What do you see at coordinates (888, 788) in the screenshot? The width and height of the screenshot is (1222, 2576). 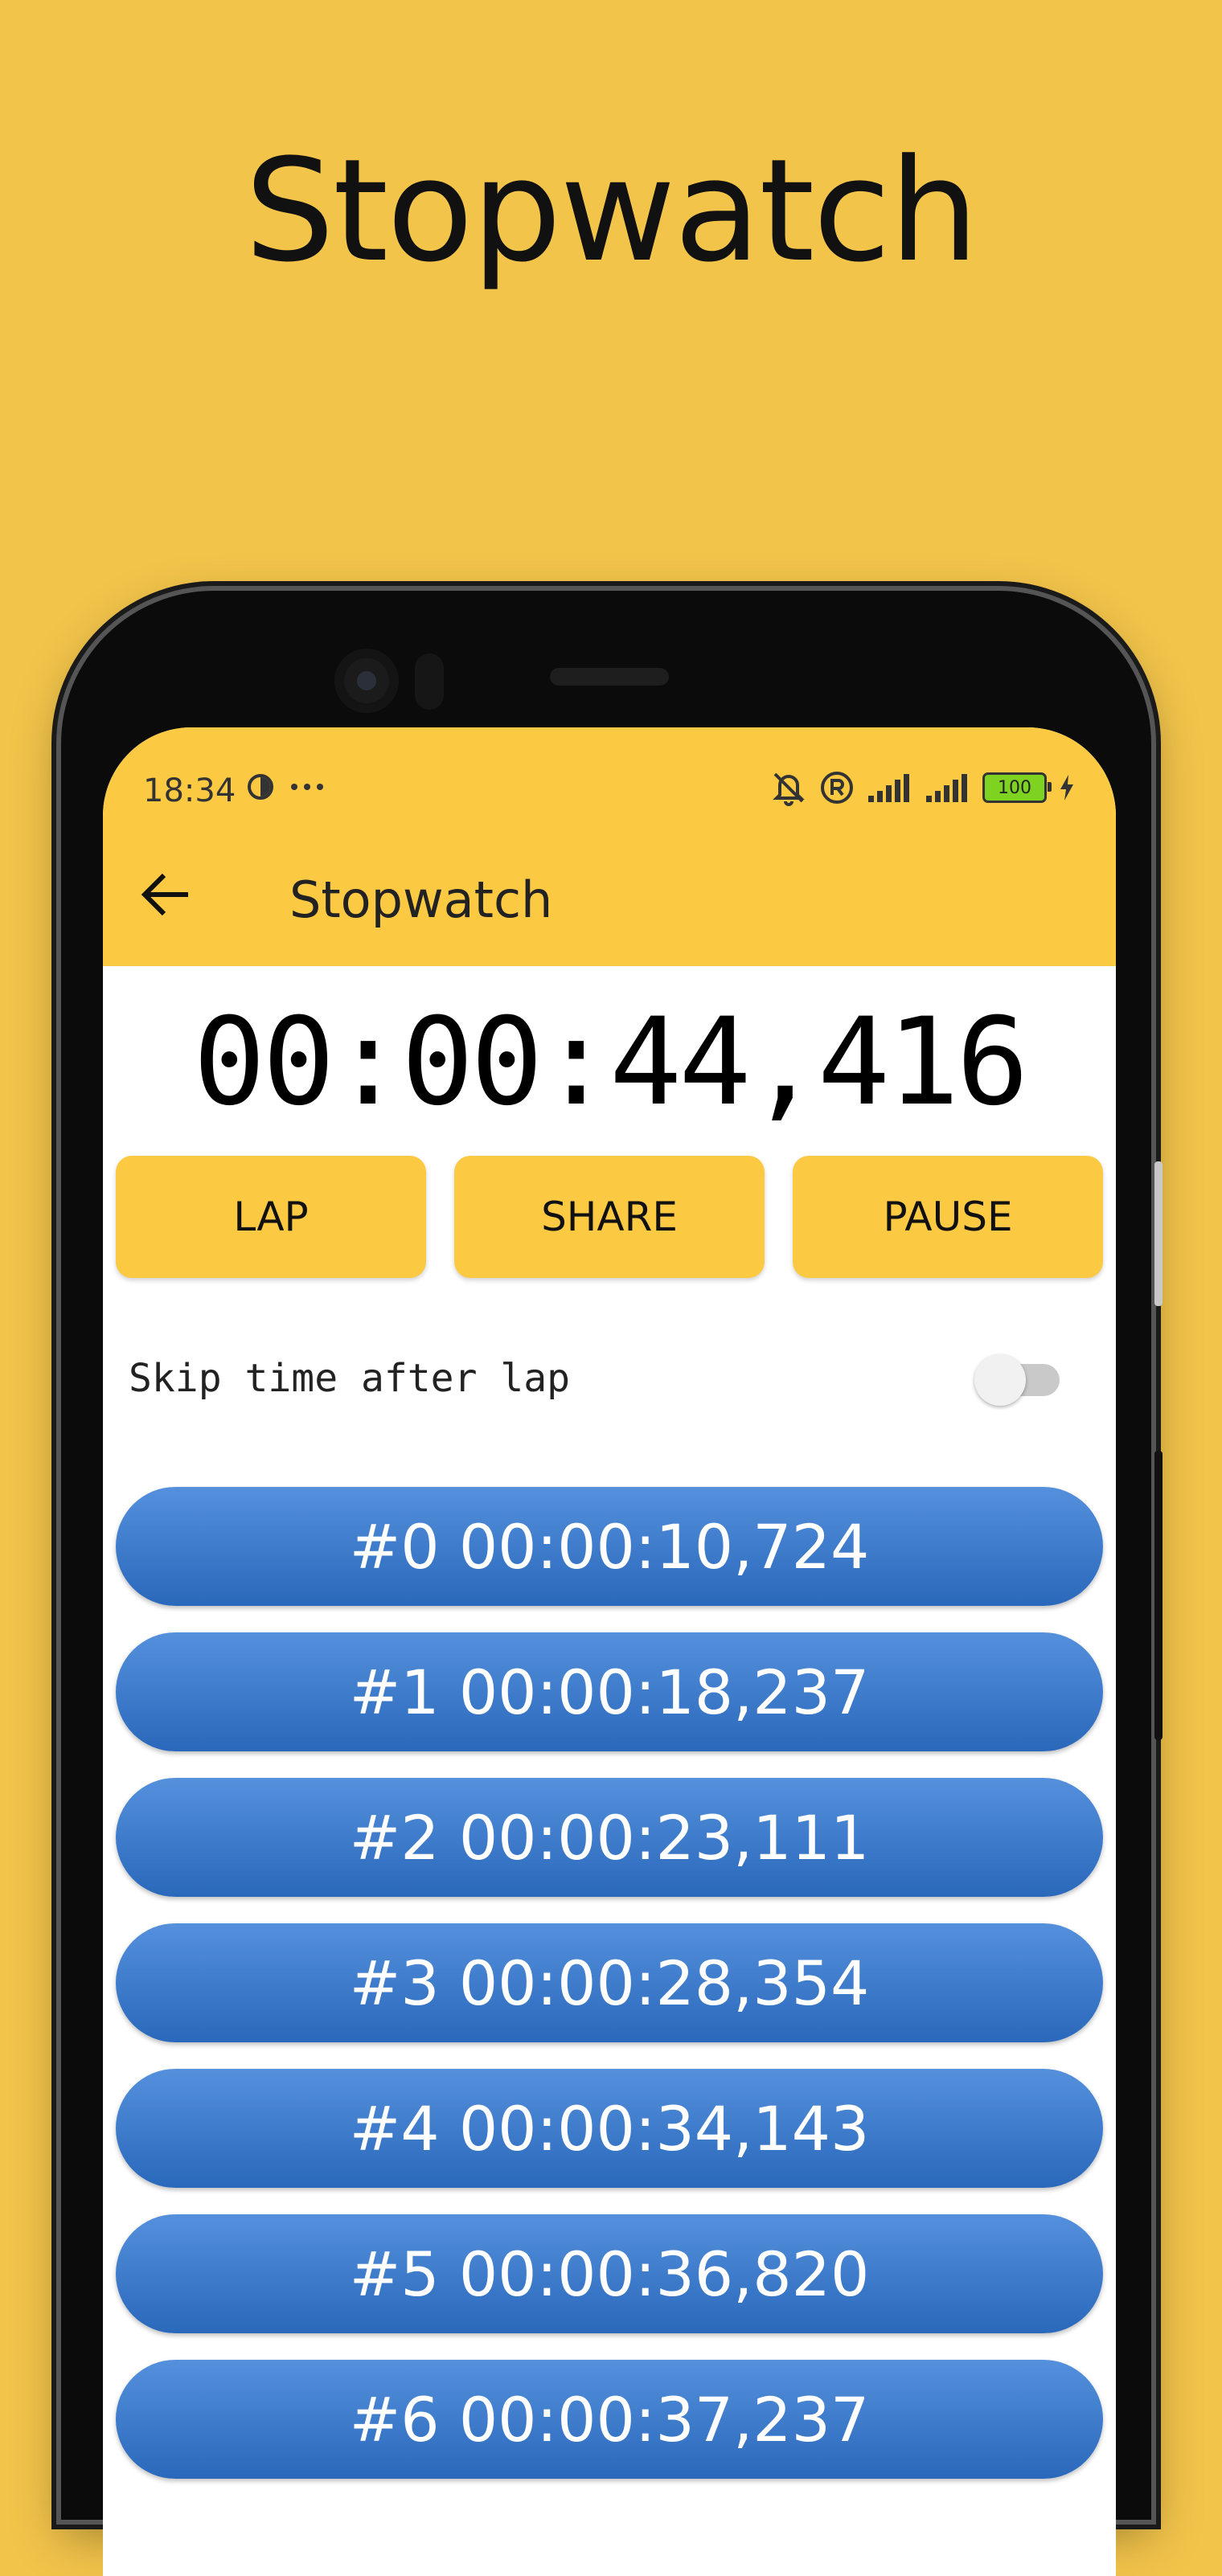 I see `signal-icon` at bounding box center [888, 788].